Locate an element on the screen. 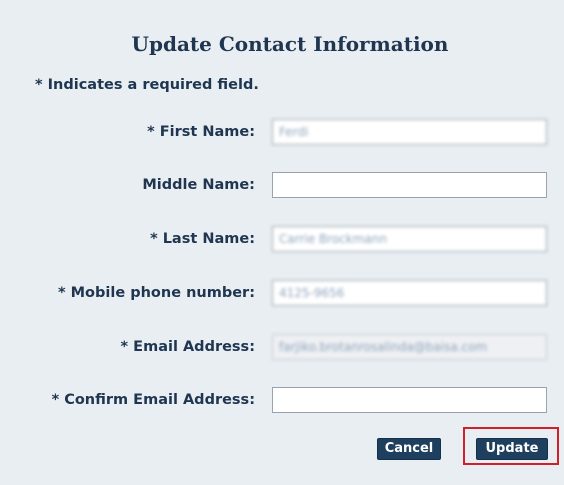 The width and height of the screenshot is (564, 485). required-field-note: * Indicates a required field. is located at coordinates (147, 85).